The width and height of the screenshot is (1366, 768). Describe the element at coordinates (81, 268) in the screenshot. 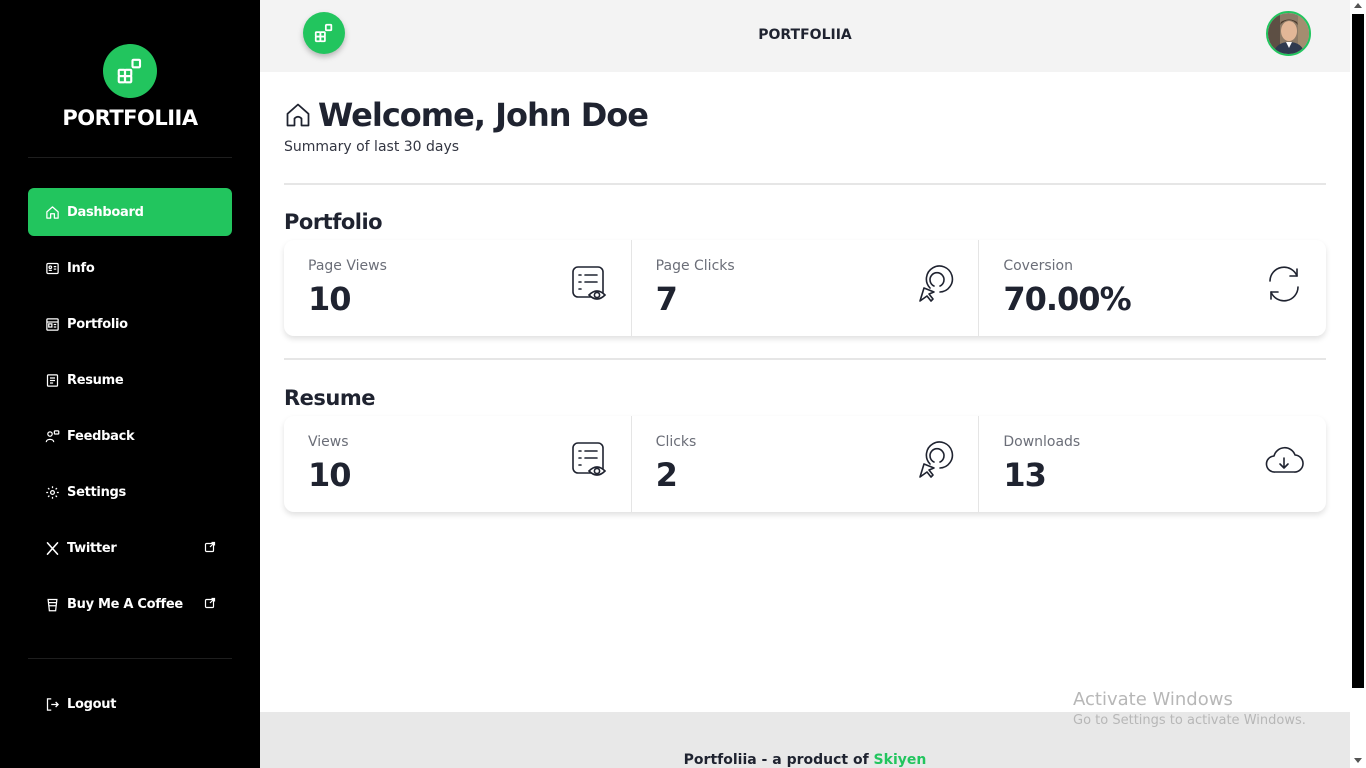

I see `sidebar-item-label: Info` at that location.